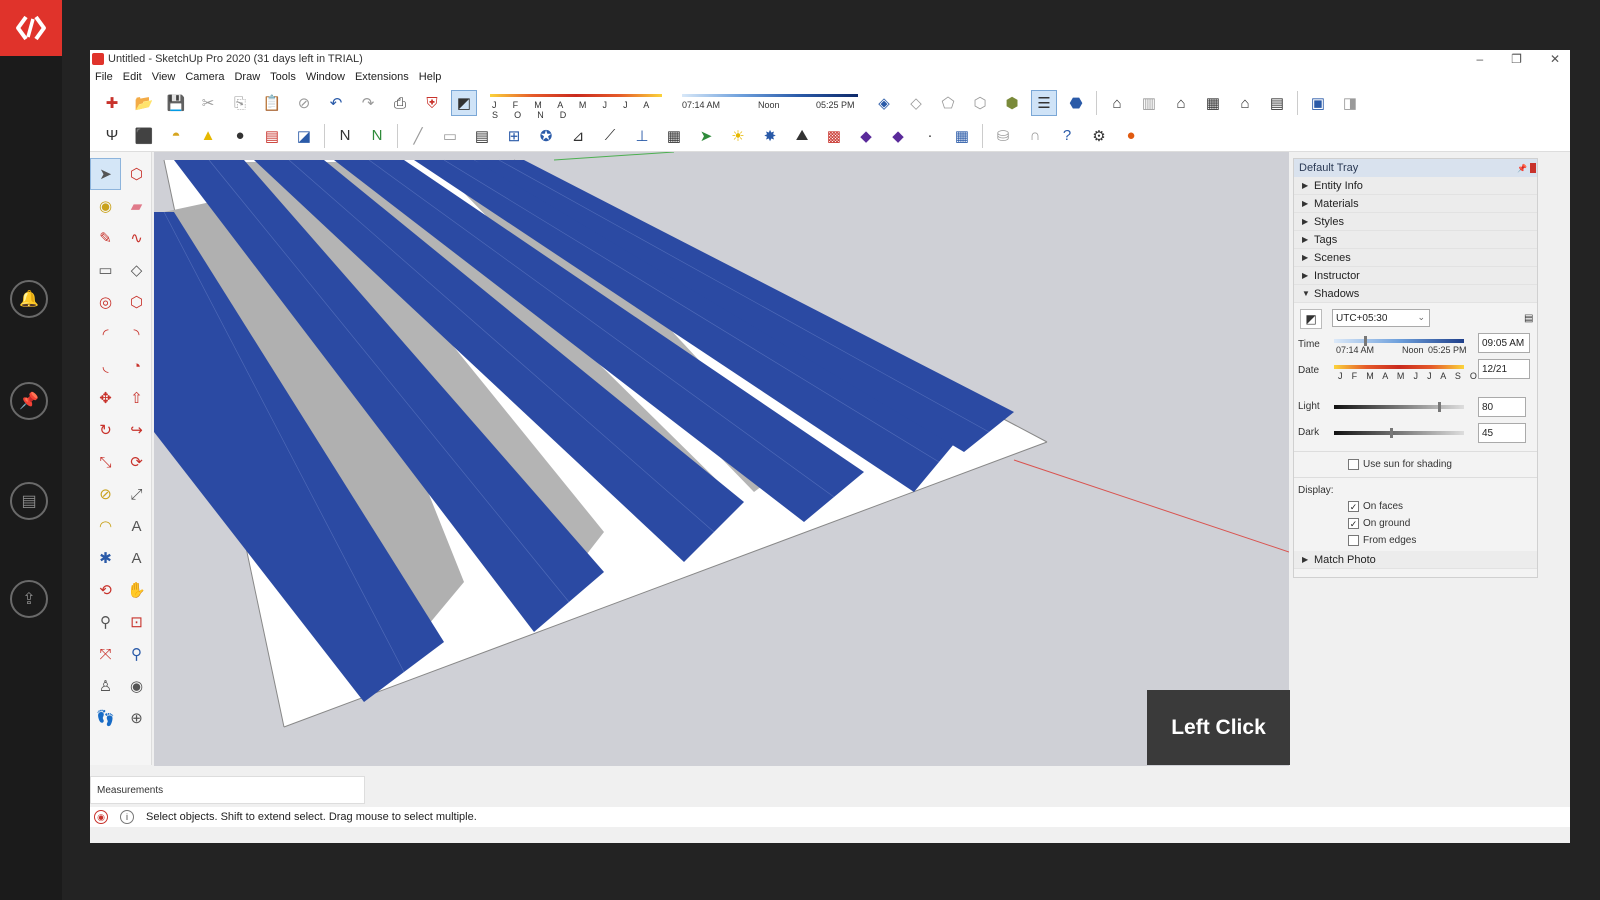  I want to click on section-materials: ▶ Materials, so click(1415, 204).